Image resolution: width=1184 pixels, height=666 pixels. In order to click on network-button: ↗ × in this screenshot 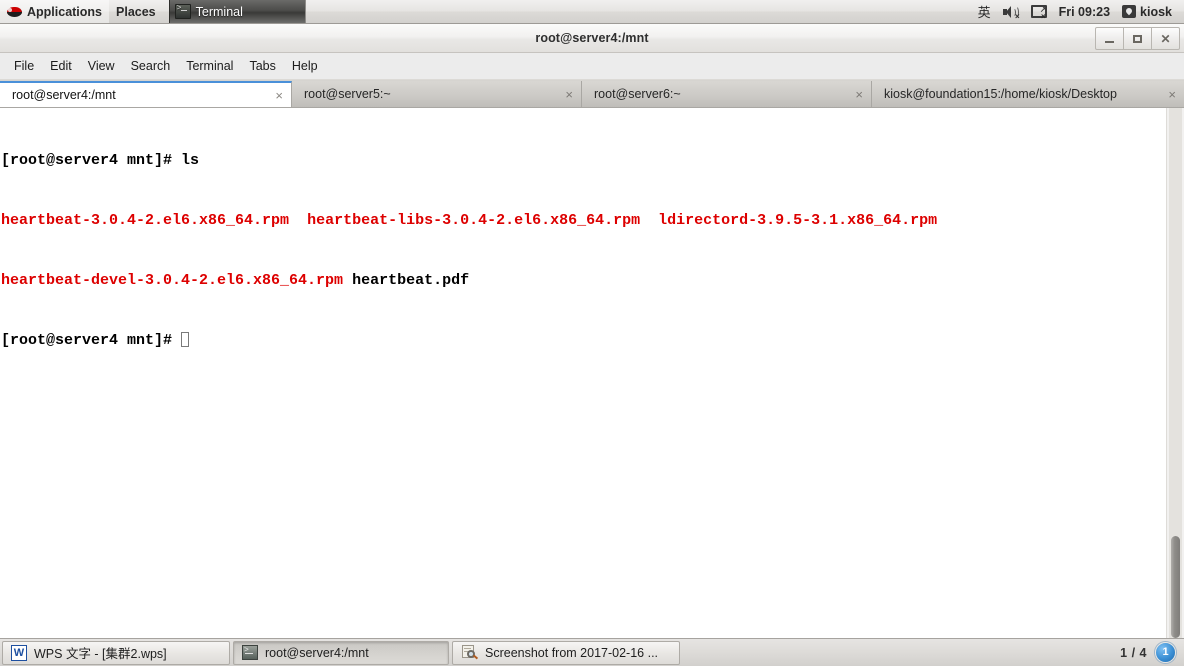, I will do `click(1039, 11)`.